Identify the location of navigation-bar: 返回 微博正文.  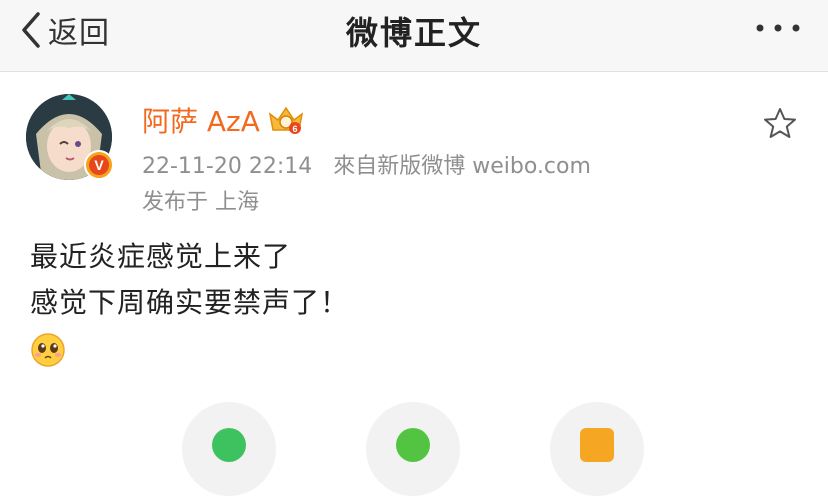
(414, 36).